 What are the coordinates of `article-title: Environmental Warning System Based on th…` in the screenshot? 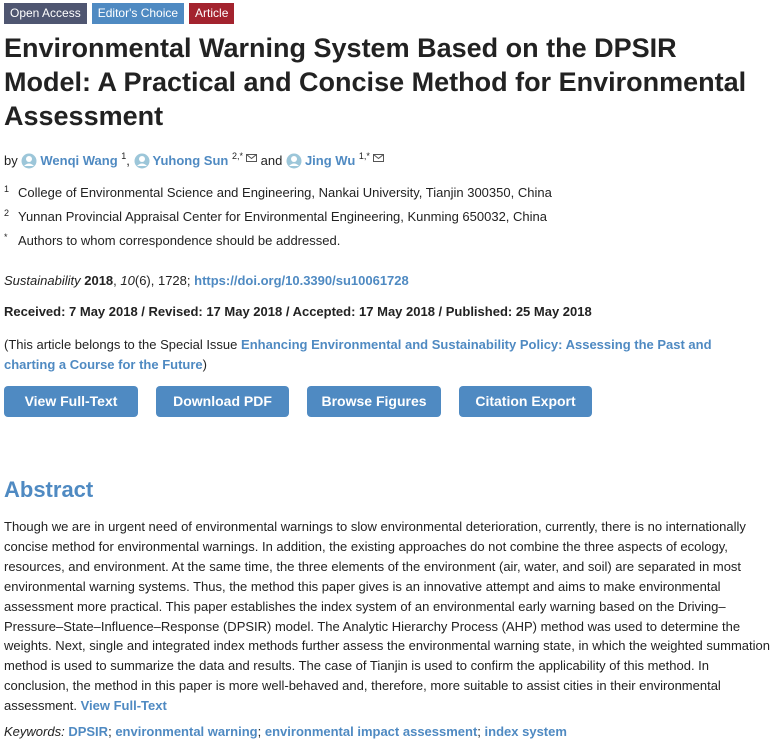 It's located at (375, 82).